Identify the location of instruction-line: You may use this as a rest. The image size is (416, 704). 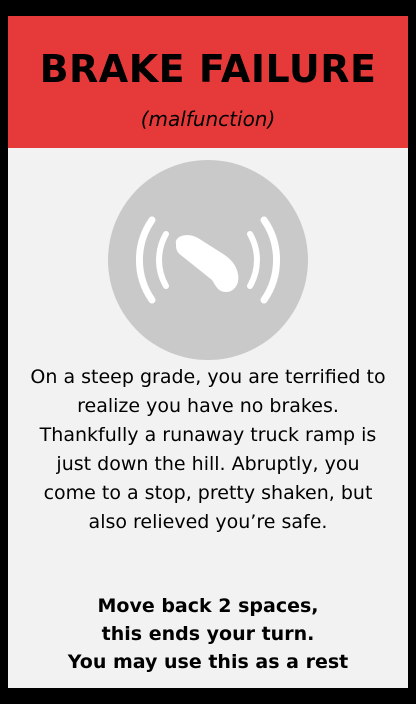
(208, 662).